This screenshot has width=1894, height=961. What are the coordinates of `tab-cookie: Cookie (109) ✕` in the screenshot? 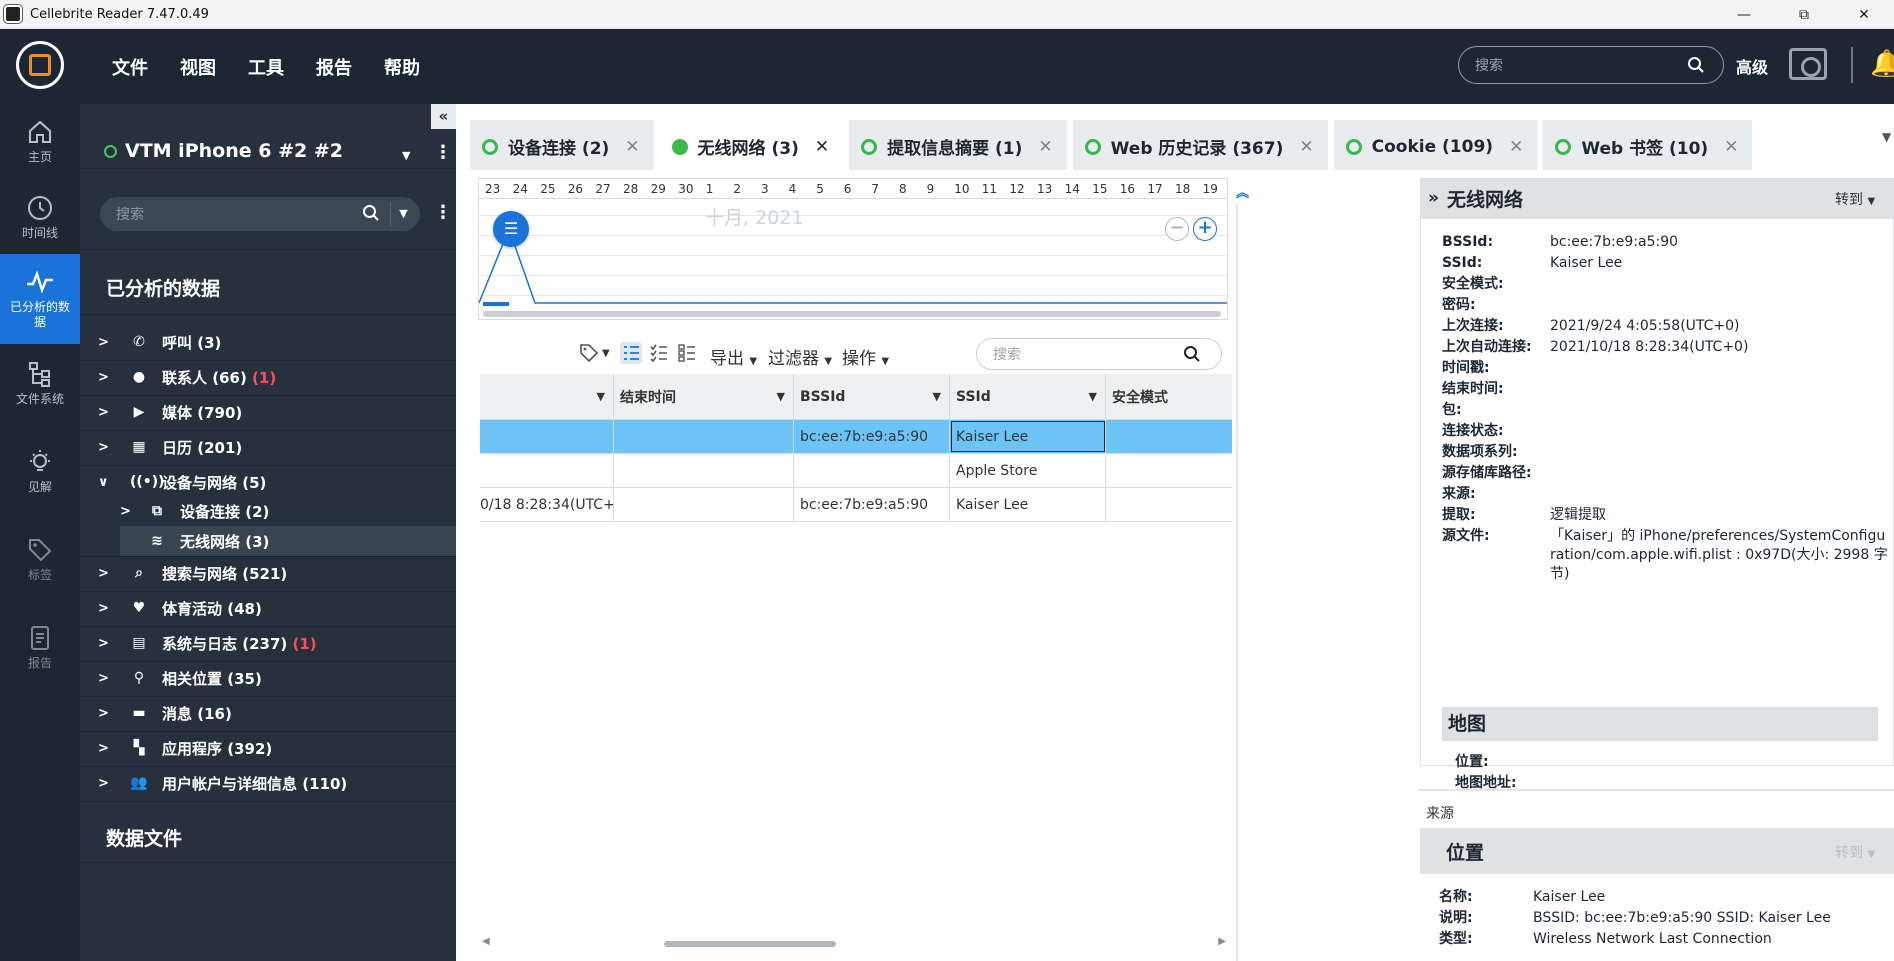 It's located at (1435, 145).